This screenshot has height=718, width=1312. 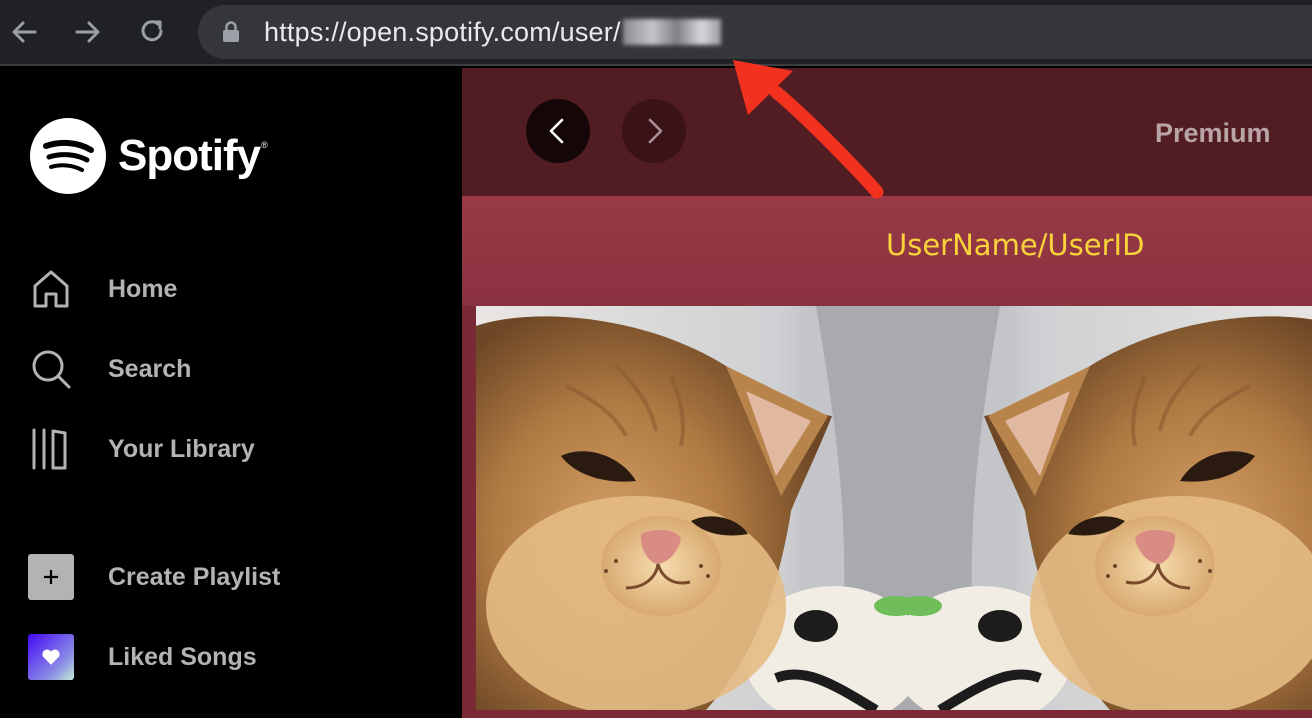 I want to click on browser-back-button, so click(x=24, y=32).